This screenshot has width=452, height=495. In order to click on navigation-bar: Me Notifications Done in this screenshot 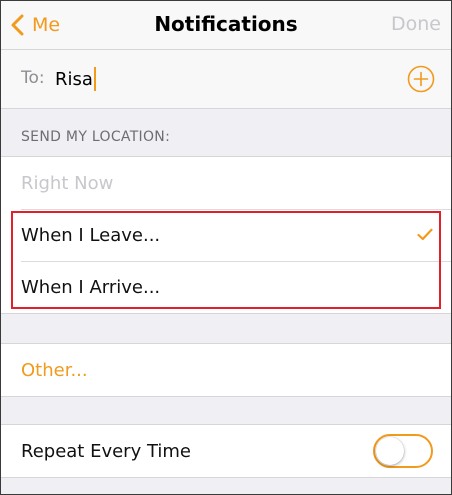, I will do `click(226, 25)`.